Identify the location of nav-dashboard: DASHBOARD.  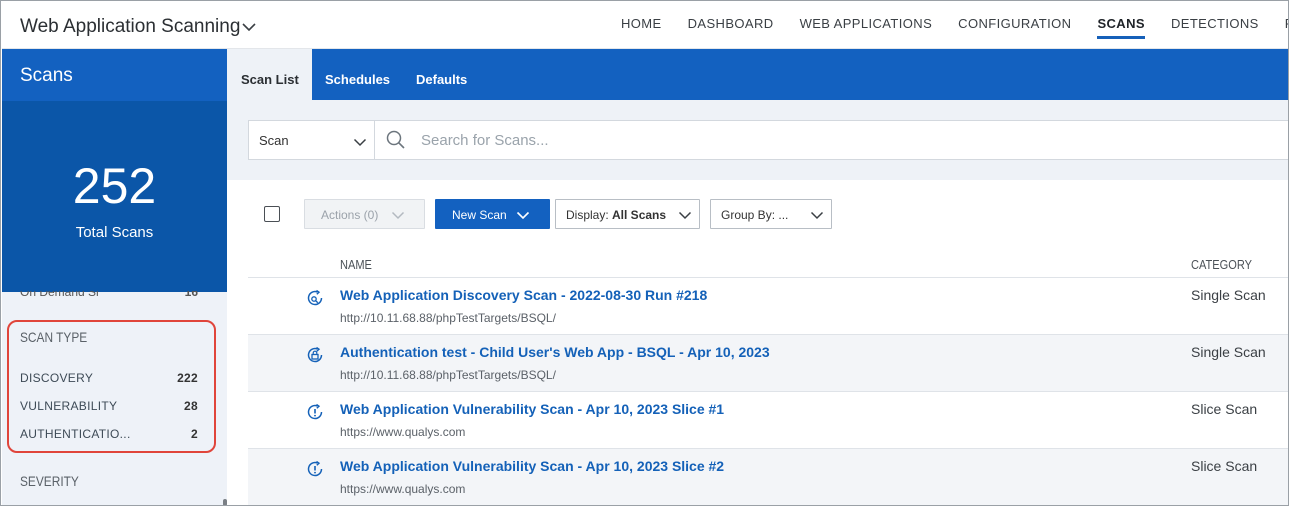
(731, 25).